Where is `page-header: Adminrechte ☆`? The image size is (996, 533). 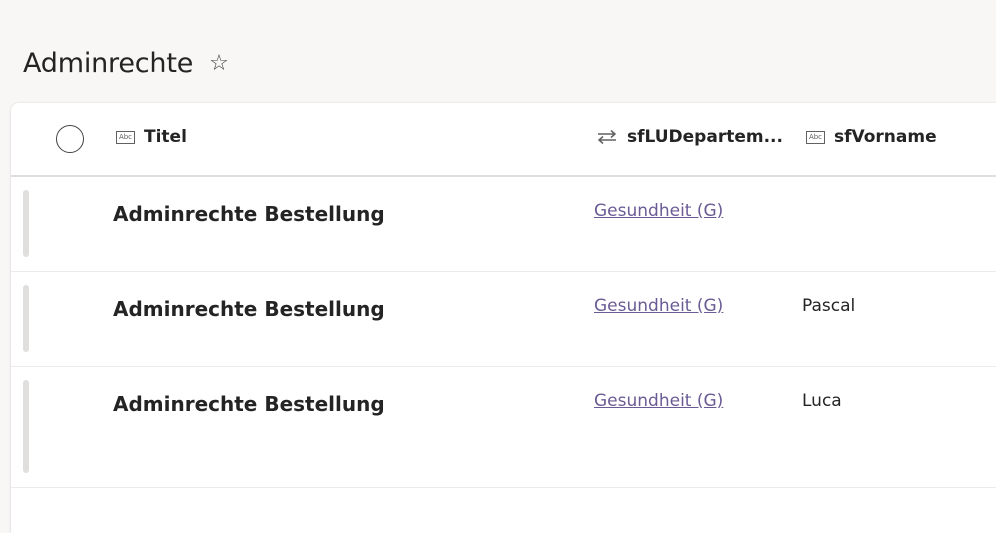 page-header: Adminrechte ☆ is located at coordinates (126, 63).